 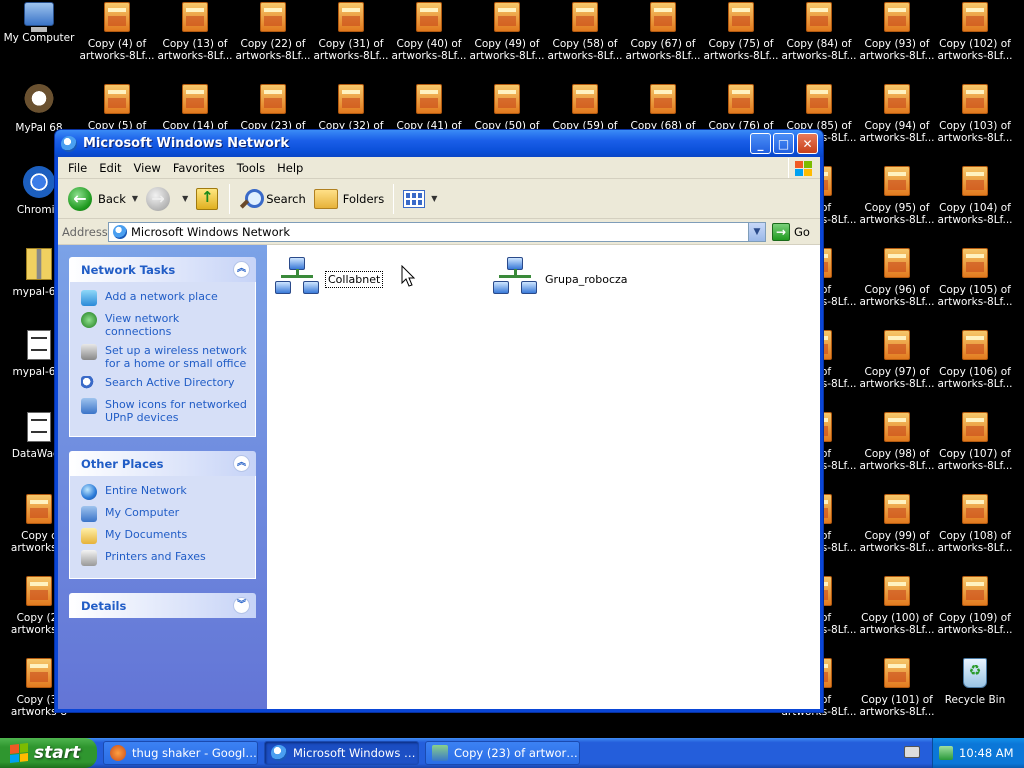 I want to click on task-link: Add a network place, so click(x=164, y=298).